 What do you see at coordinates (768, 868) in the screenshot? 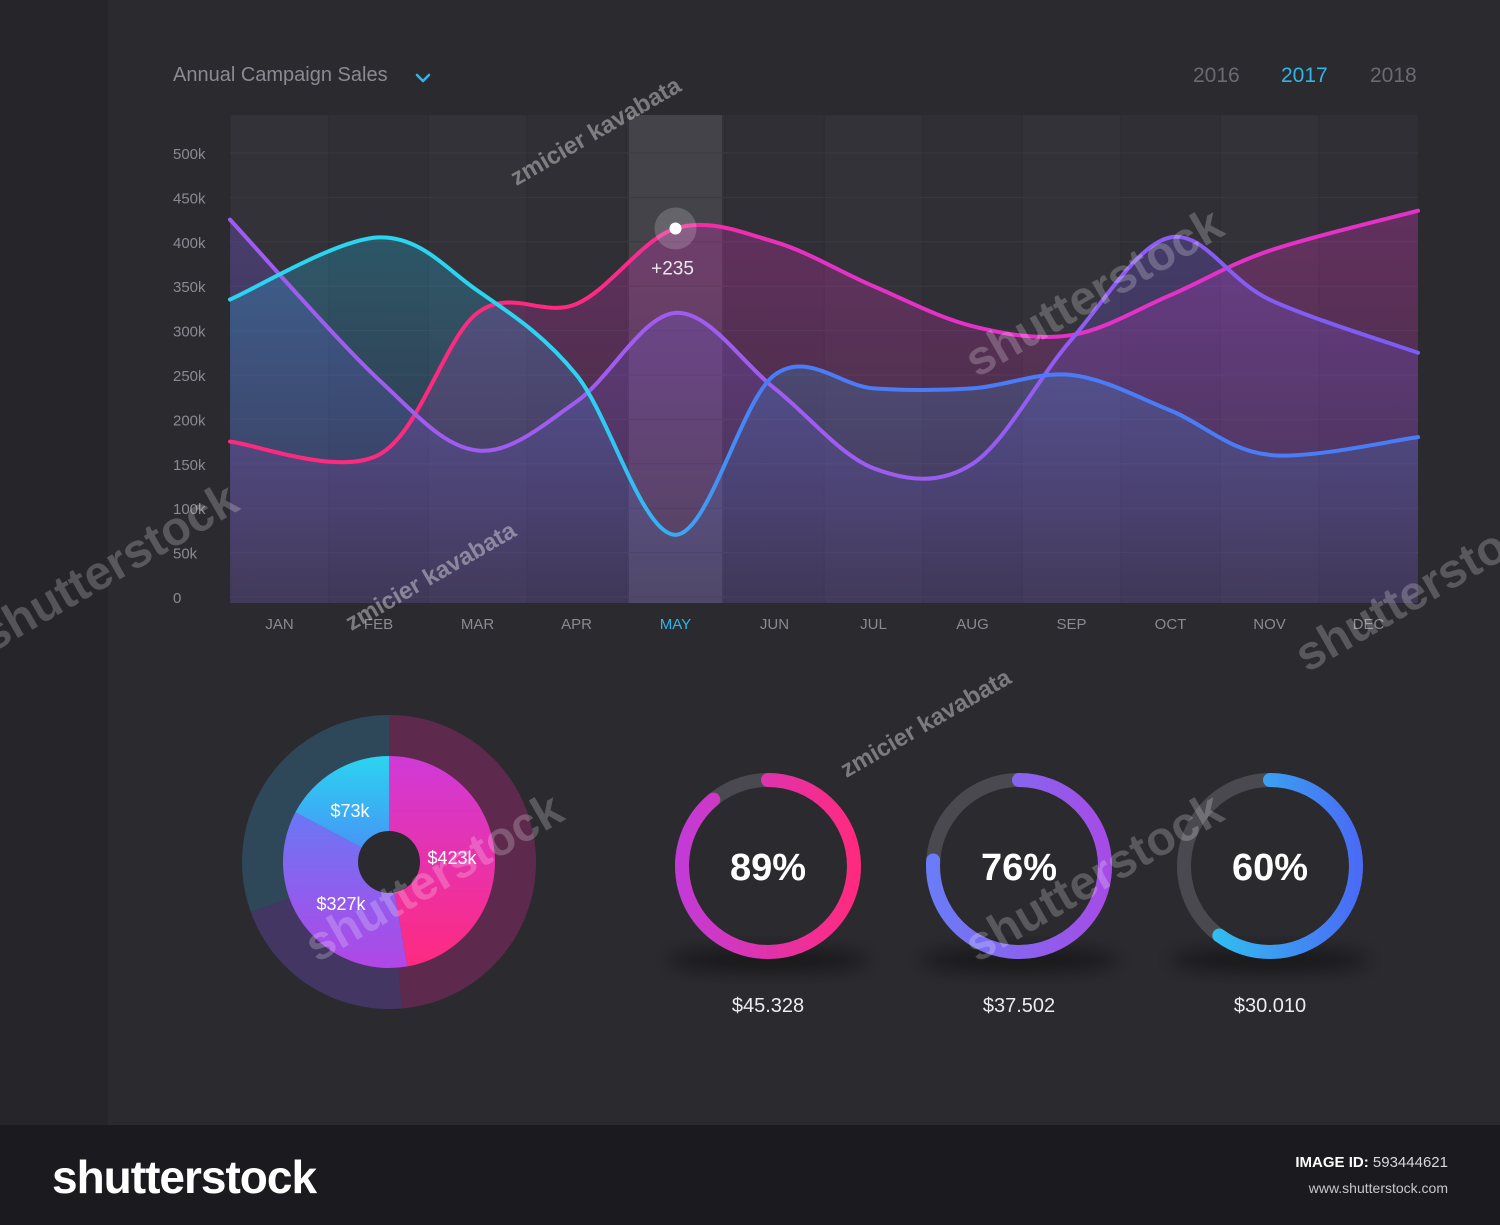
I see `gauge-percent: 89%` at bounding box center [768, 868].